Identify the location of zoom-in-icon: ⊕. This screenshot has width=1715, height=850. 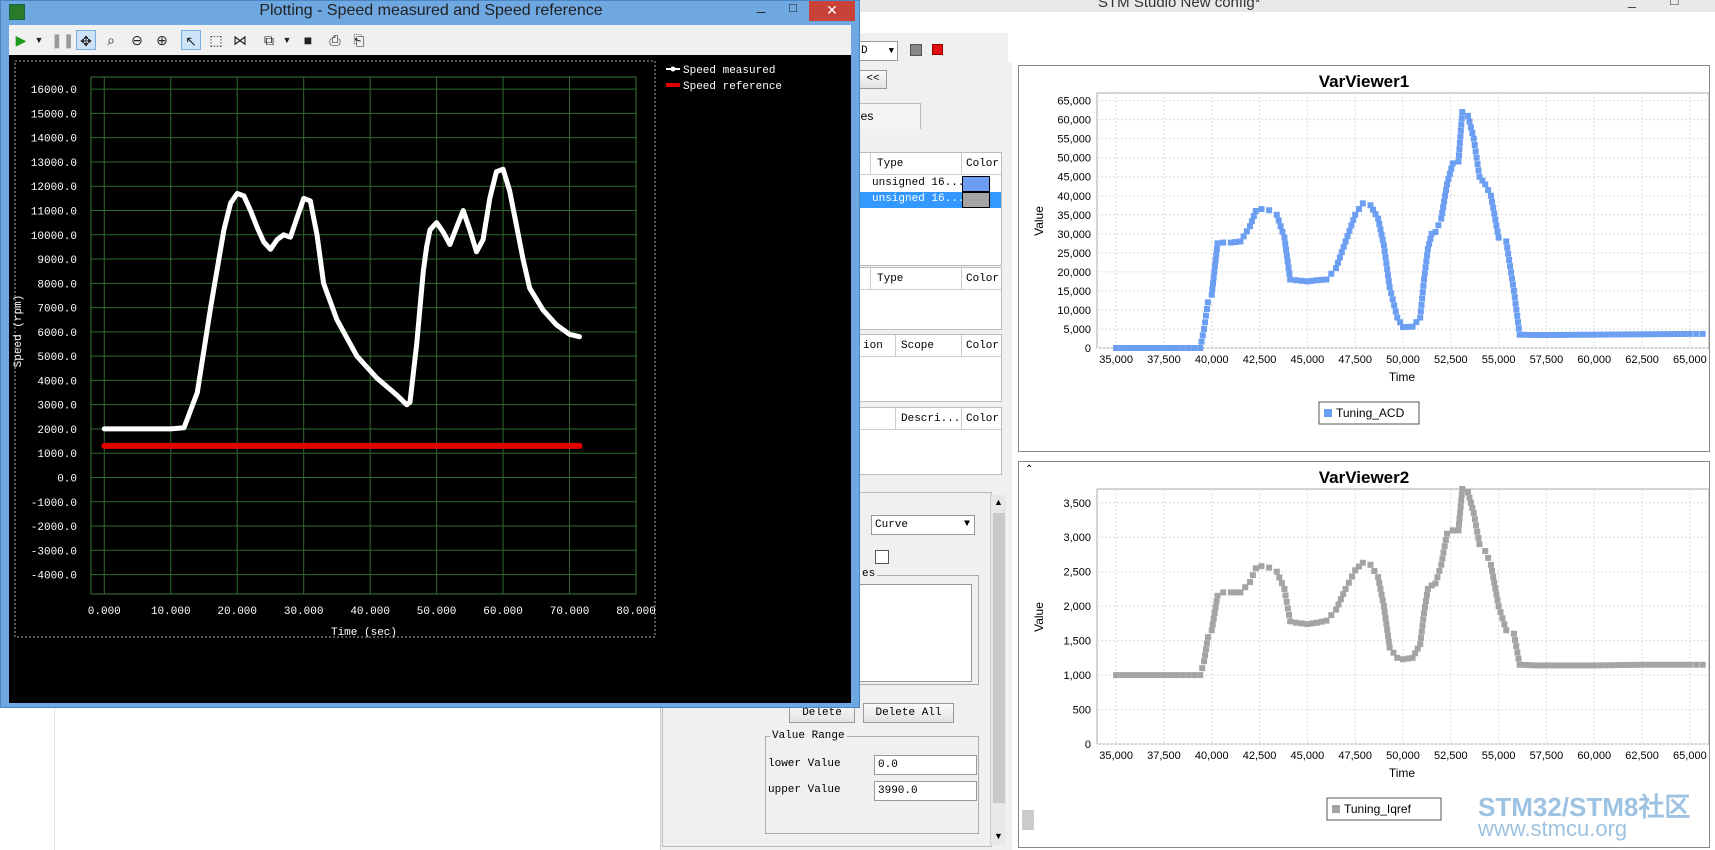
(162, 40).